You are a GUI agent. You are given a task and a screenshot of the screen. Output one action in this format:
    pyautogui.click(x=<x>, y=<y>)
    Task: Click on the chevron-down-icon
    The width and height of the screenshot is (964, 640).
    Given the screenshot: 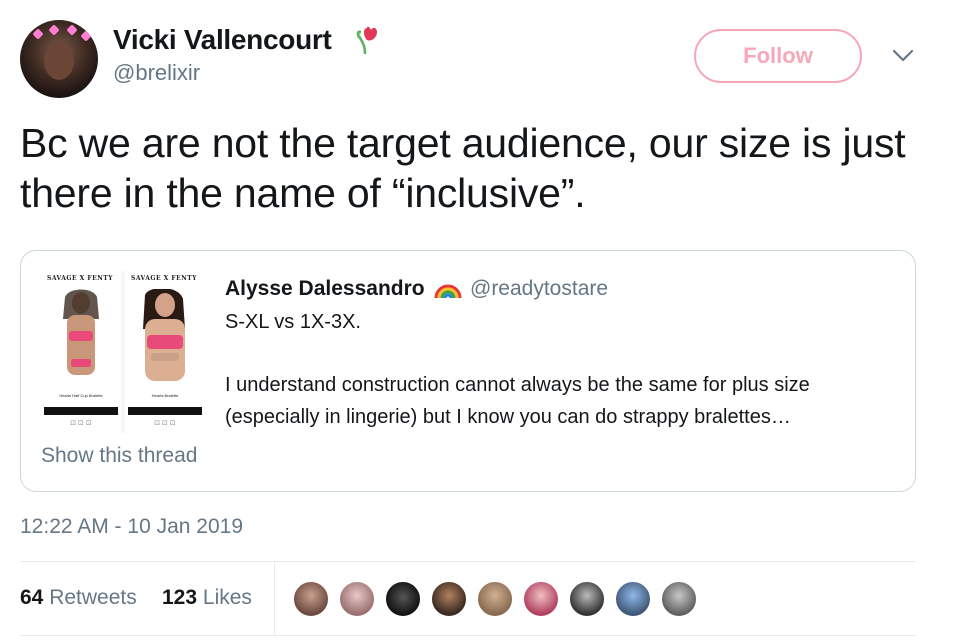 What is the action you would take?
    pyautogui.click(x=903, y=56)
    